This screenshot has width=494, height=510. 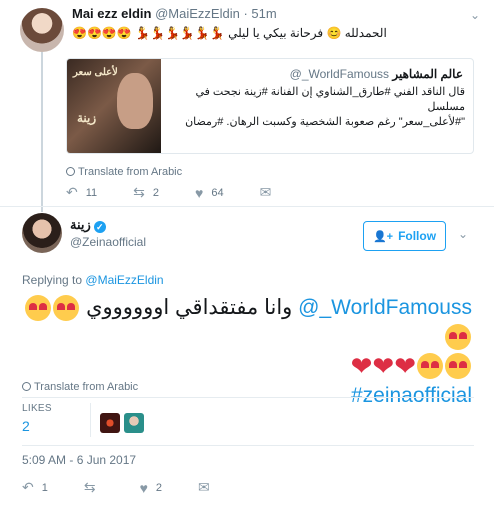 I want to click on likes-count: 2, so click(x=26, y=426).